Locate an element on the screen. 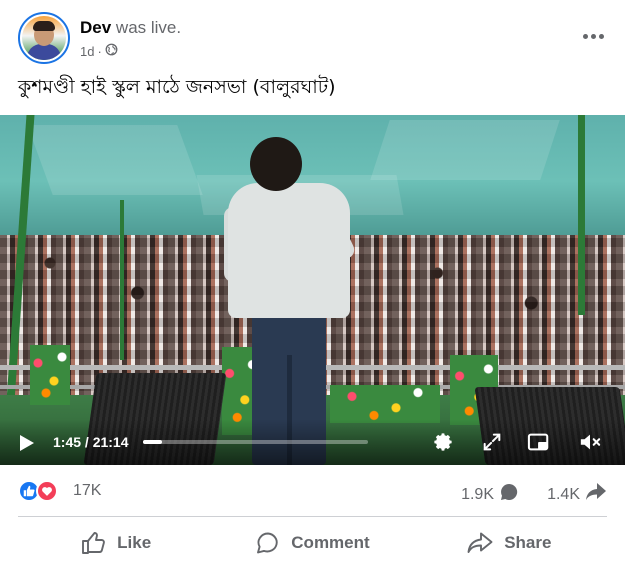 The height and width of the screenshot is (572, 625). progress-fill is located at coordinates (152, 442).